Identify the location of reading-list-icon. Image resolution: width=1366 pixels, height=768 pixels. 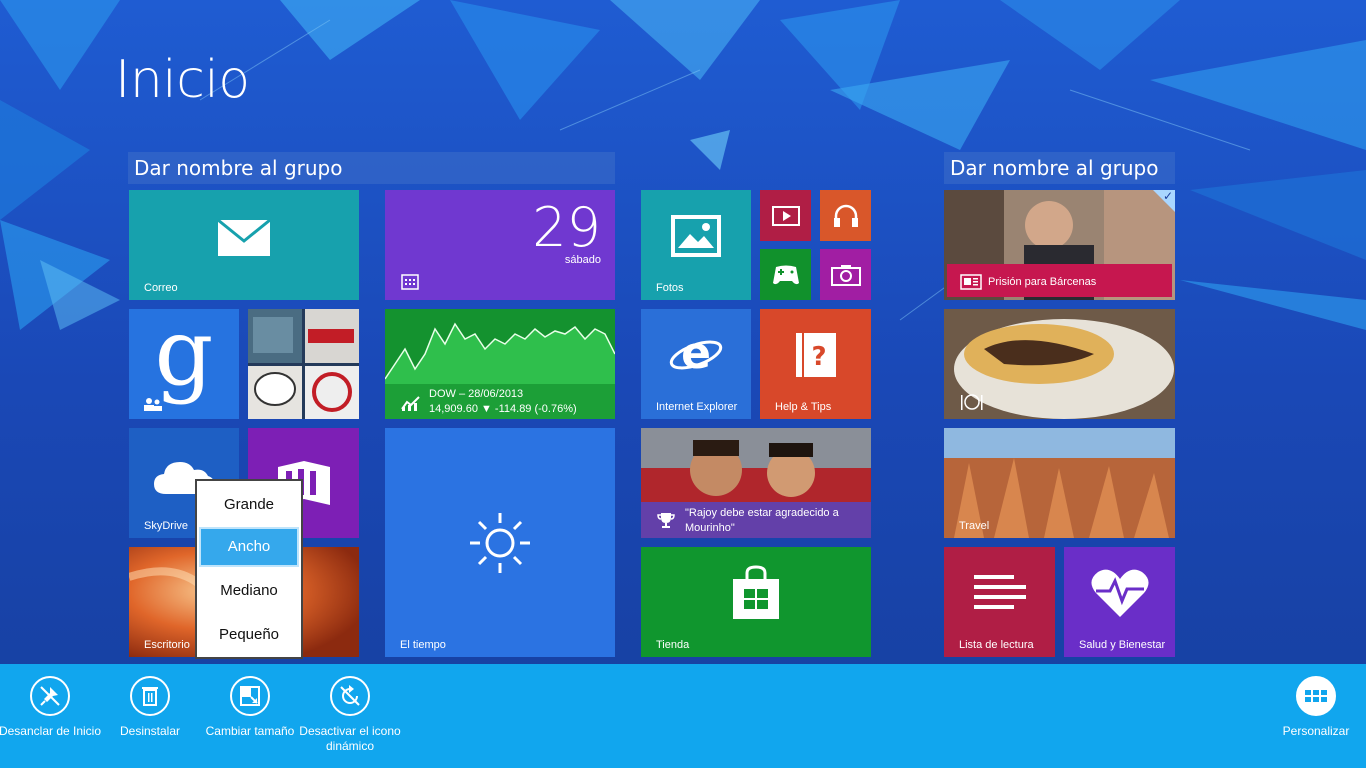
(999, 592).